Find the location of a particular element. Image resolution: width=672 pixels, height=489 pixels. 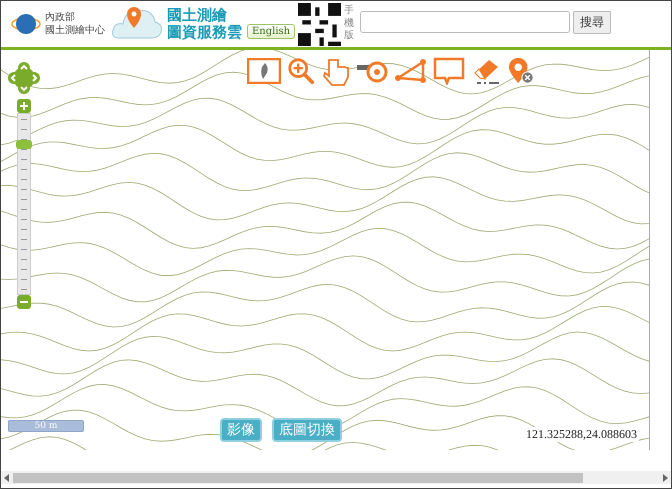

agency-name: 內政部 is located at coordinates (60, 17).